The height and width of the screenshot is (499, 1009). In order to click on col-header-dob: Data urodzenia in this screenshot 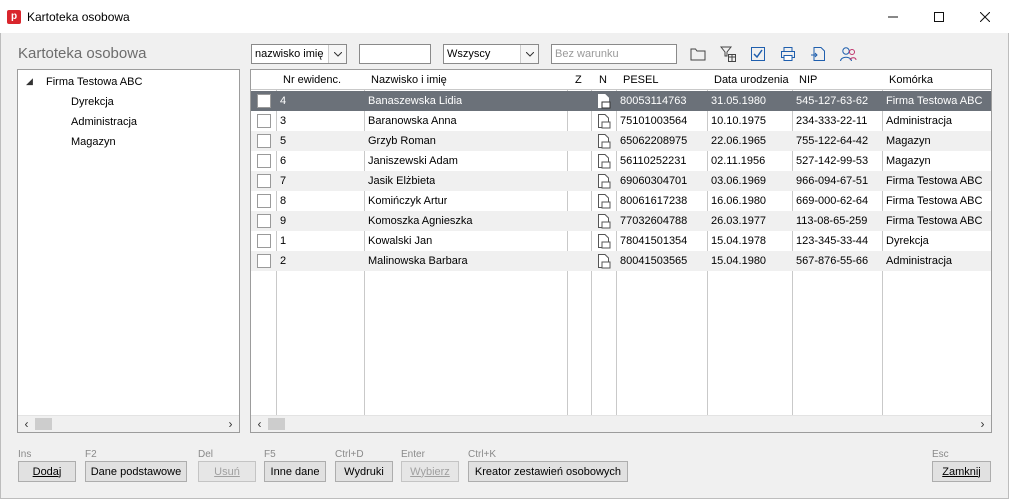, I will do `click(751, 80)`.